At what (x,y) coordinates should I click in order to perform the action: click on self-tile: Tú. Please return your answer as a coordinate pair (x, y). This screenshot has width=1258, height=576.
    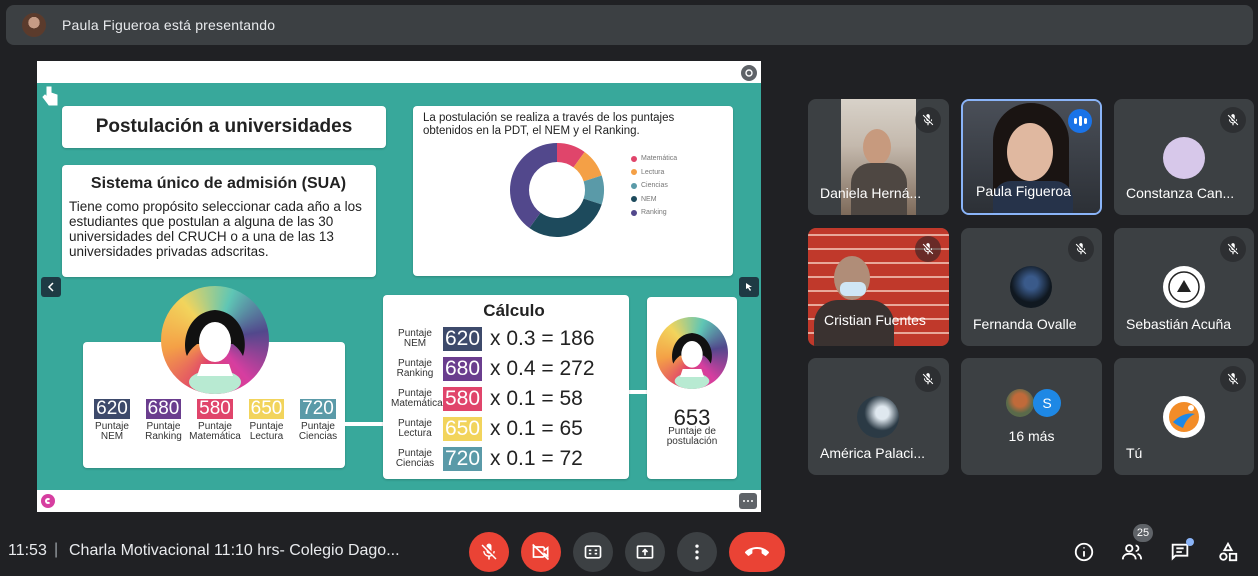
    Looking at the image, I should click on (1184, 416).